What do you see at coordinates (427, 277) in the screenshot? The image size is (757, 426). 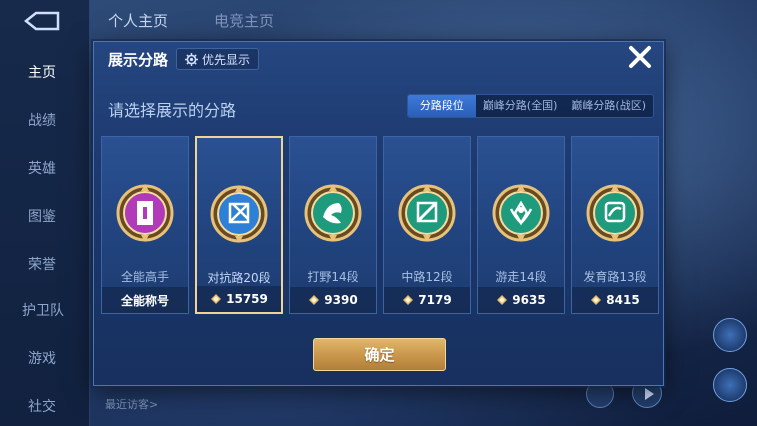 I see `lane-card-label: 中路12段` at bounding box center [427, 277].